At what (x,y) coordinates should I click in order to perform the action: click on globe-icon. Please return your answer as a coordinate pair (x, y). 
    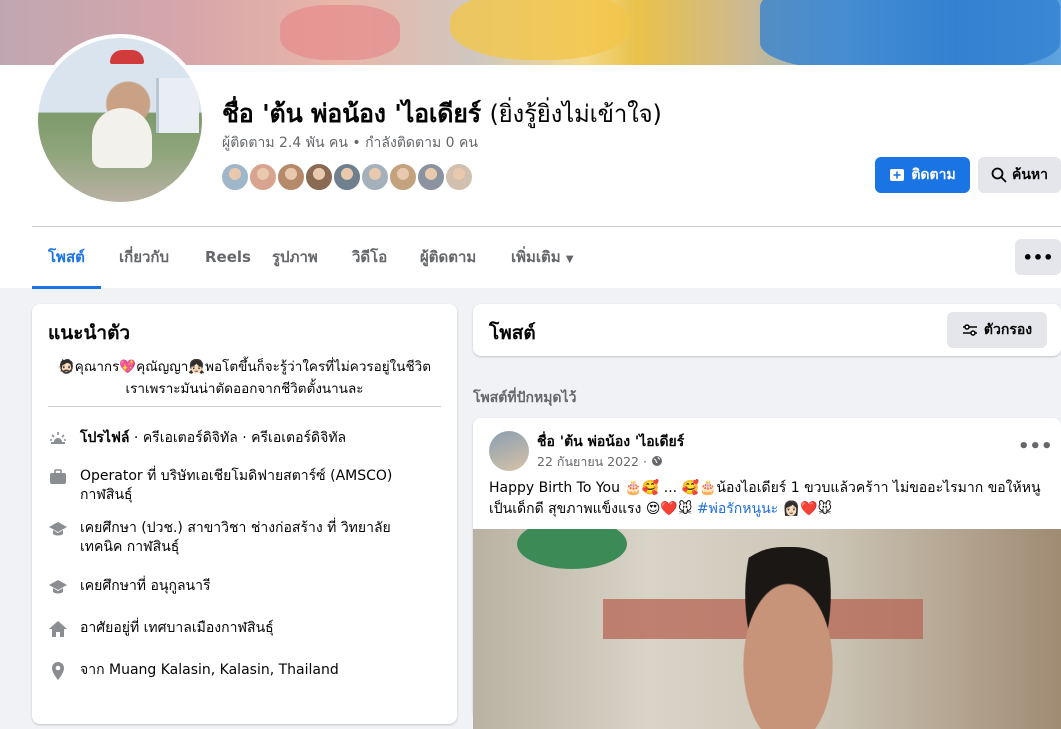
    Looking at the image, I should click on (657, 461).